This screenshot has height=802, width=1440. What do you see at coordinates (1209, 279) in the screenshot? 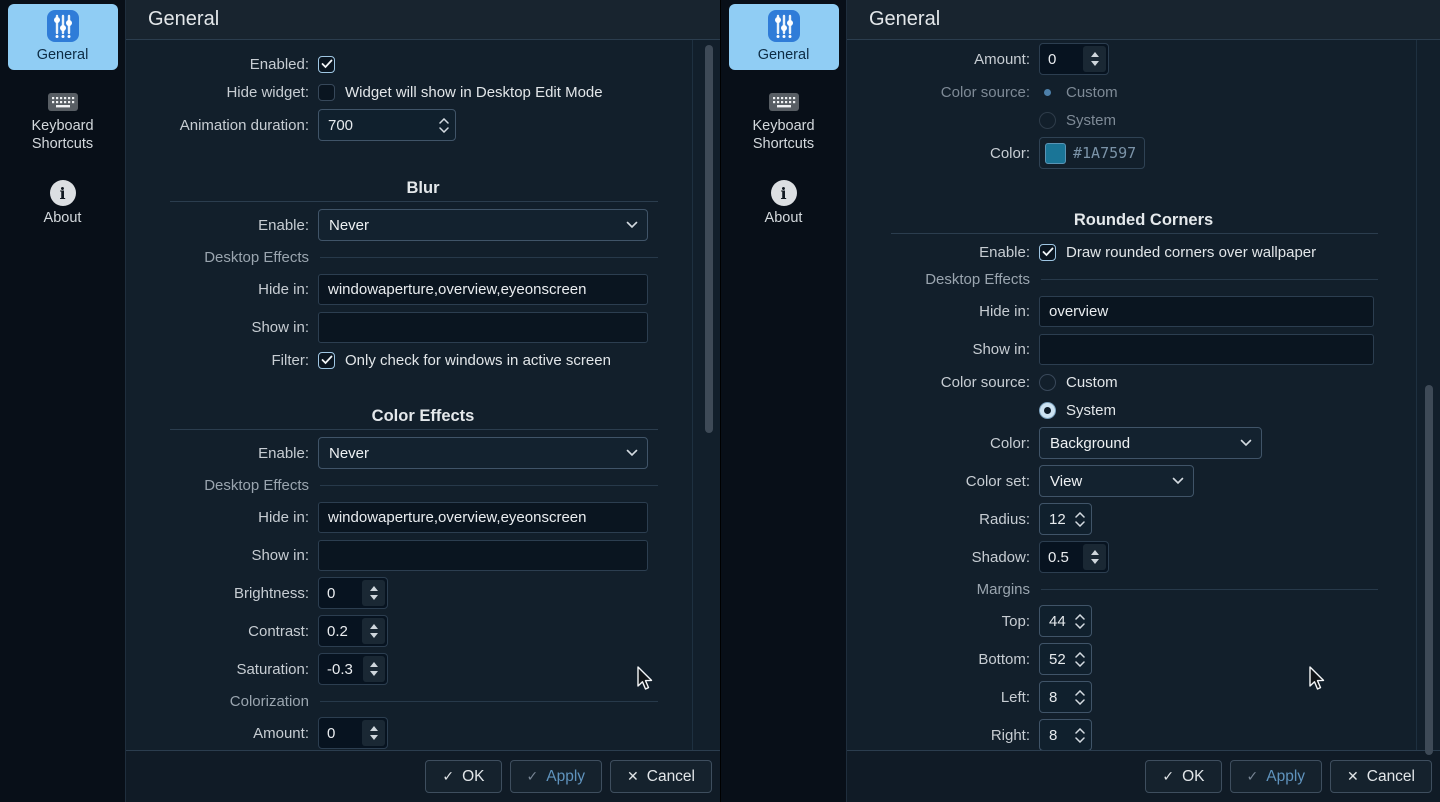
I see `separator-line` at bounding box center [1209, 279].